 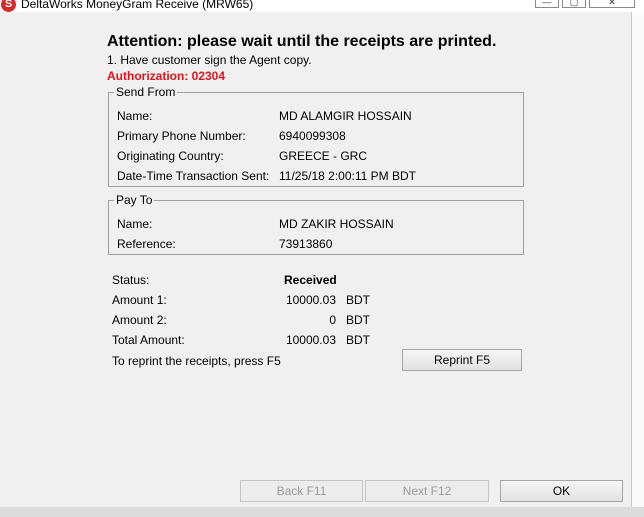 I want to click on reprint-hint: To reprint the receipts, press F5, so click(x=196, y=361).